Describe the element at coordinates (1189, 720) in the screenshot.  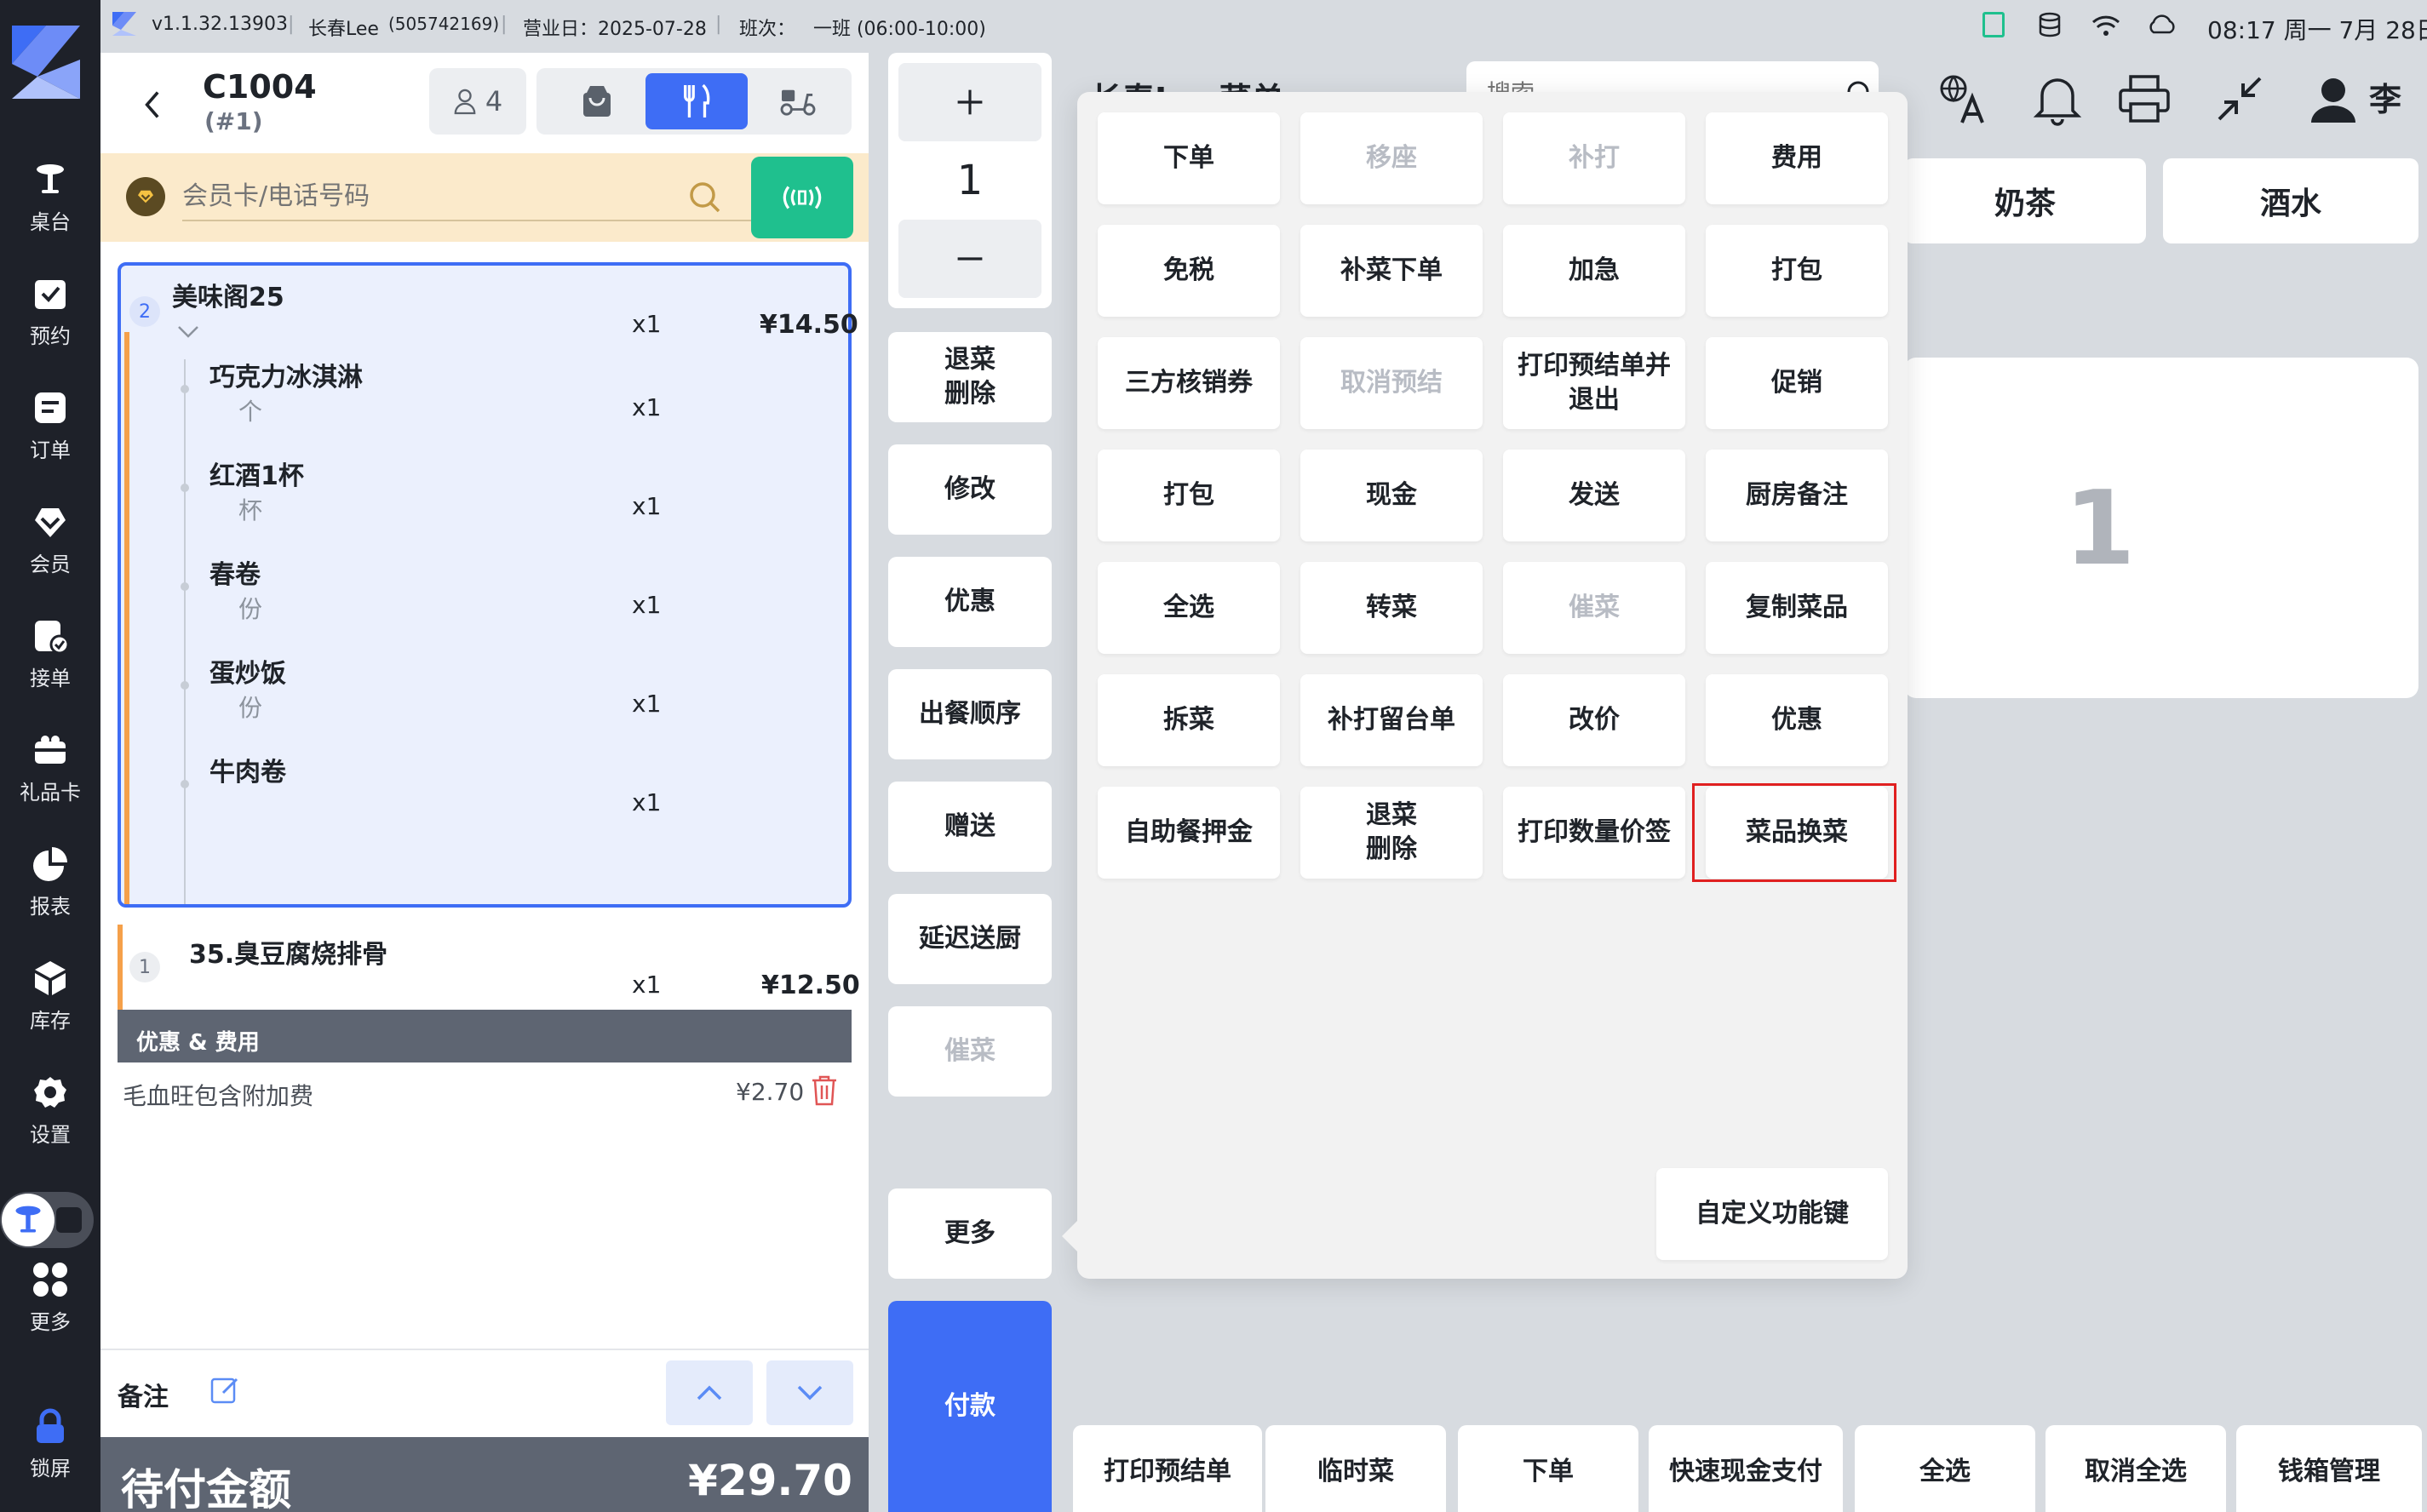
I see `popup-split-dish-button: 拆菜` at that location.